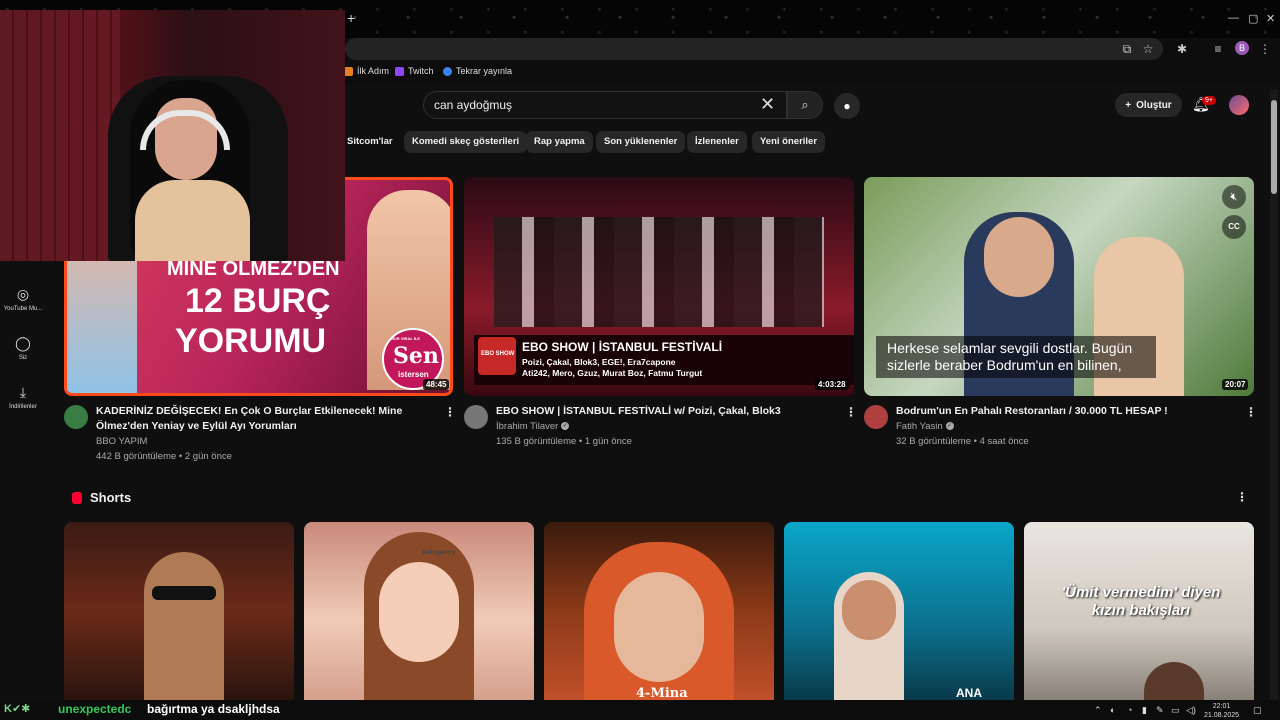  I want to click on thumbnail-logo: EBO SHOW, so click(497, 356).